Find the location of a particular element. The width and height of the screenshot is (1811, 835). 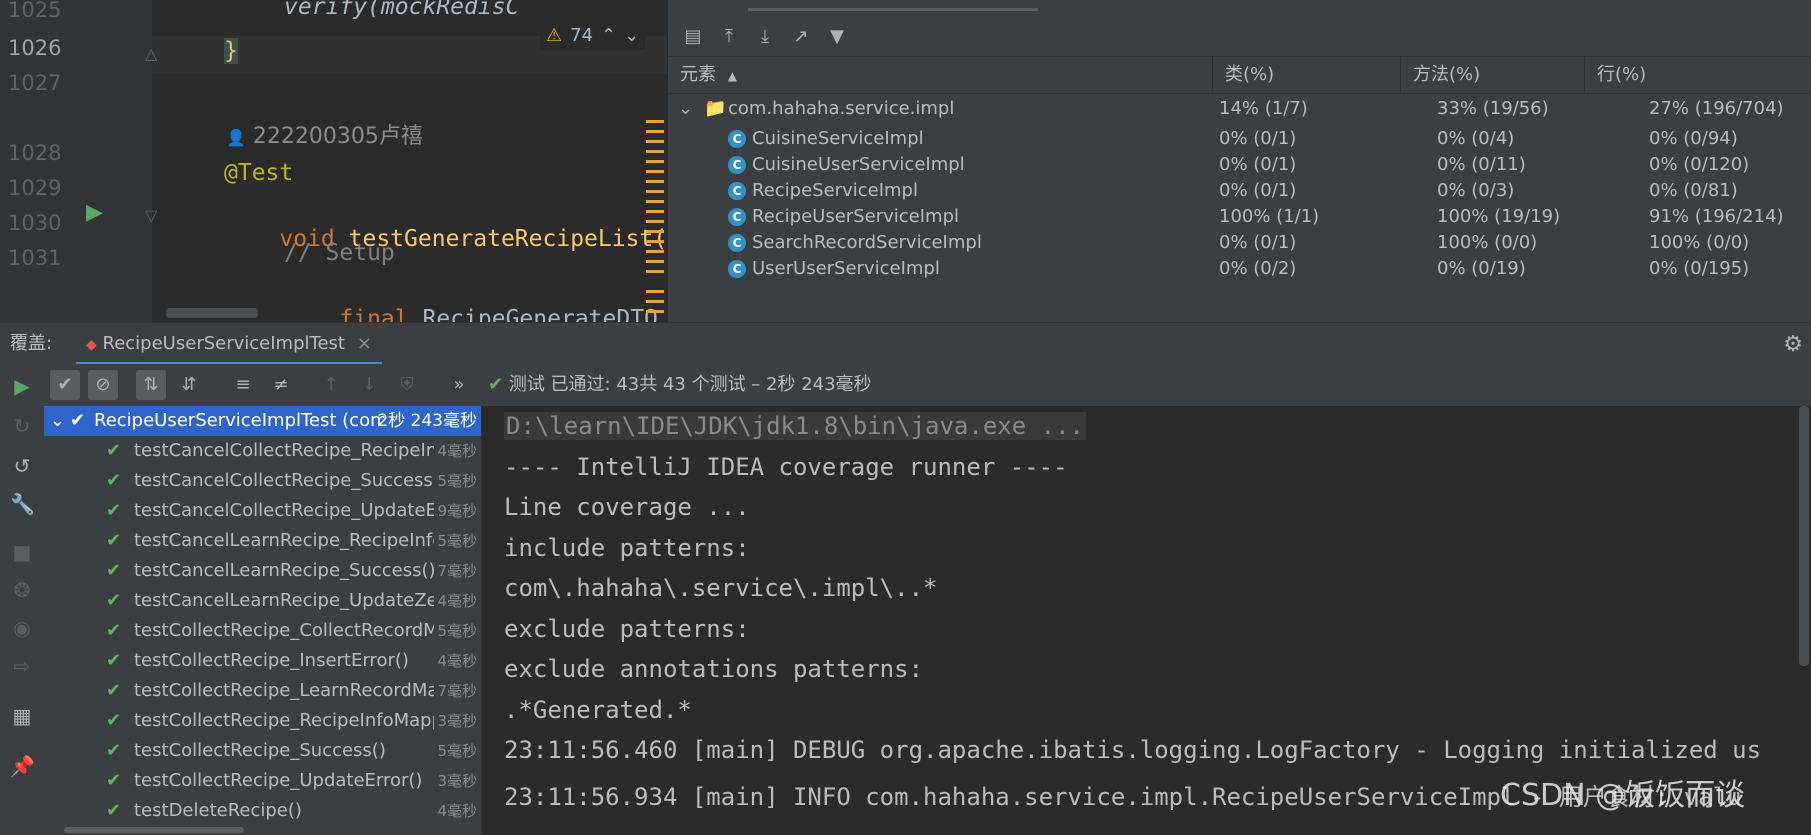

test-row: ✔ testCancelLearnRecipe_RecipeInfoI 5毫秒 is located at coordinates (262, 541).